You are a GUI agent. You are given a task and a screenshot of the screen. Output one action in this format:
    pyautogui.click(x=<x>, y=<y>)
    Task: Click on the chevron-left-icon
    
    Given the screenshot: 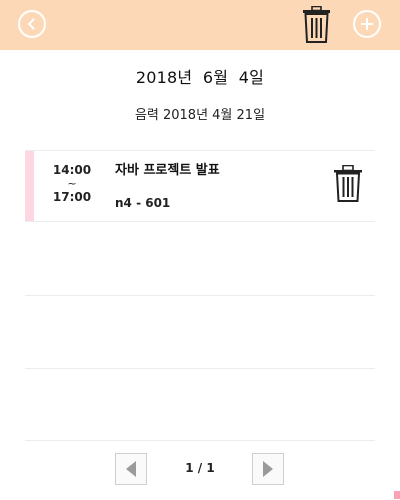 What is the action you would take?
    pyautogui.click(x=31, y=24)
    